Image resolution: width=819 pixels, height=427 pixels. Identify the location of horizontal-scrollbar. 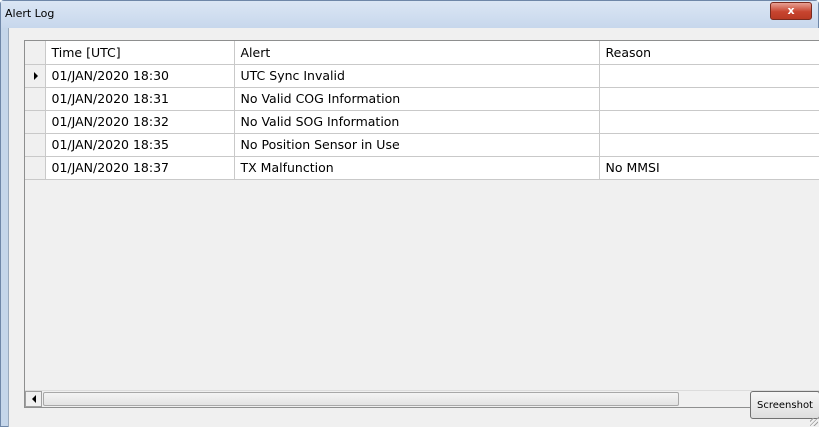
(422, 398).